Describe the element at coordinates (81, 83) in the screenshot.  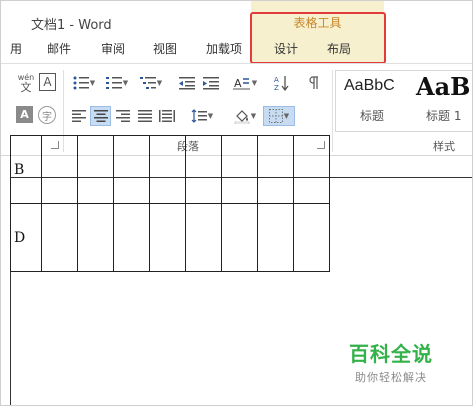
I see `bullets-icon` at that location.